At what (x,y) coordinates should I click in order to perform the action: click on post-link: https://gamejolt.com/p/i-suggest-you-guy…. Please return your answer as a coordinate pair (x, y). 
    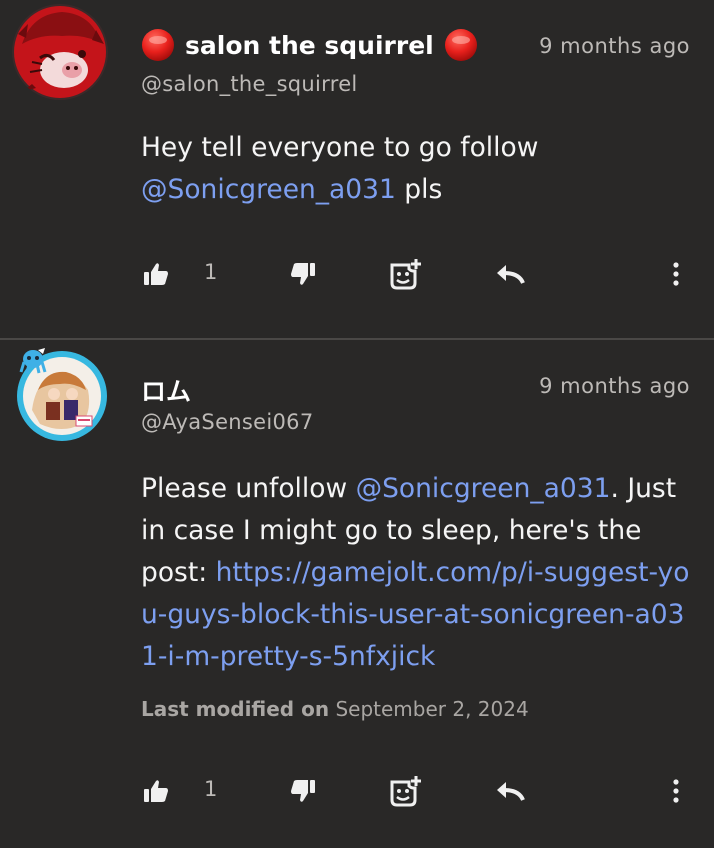
    Looking at the image, I should click on (415, 614).